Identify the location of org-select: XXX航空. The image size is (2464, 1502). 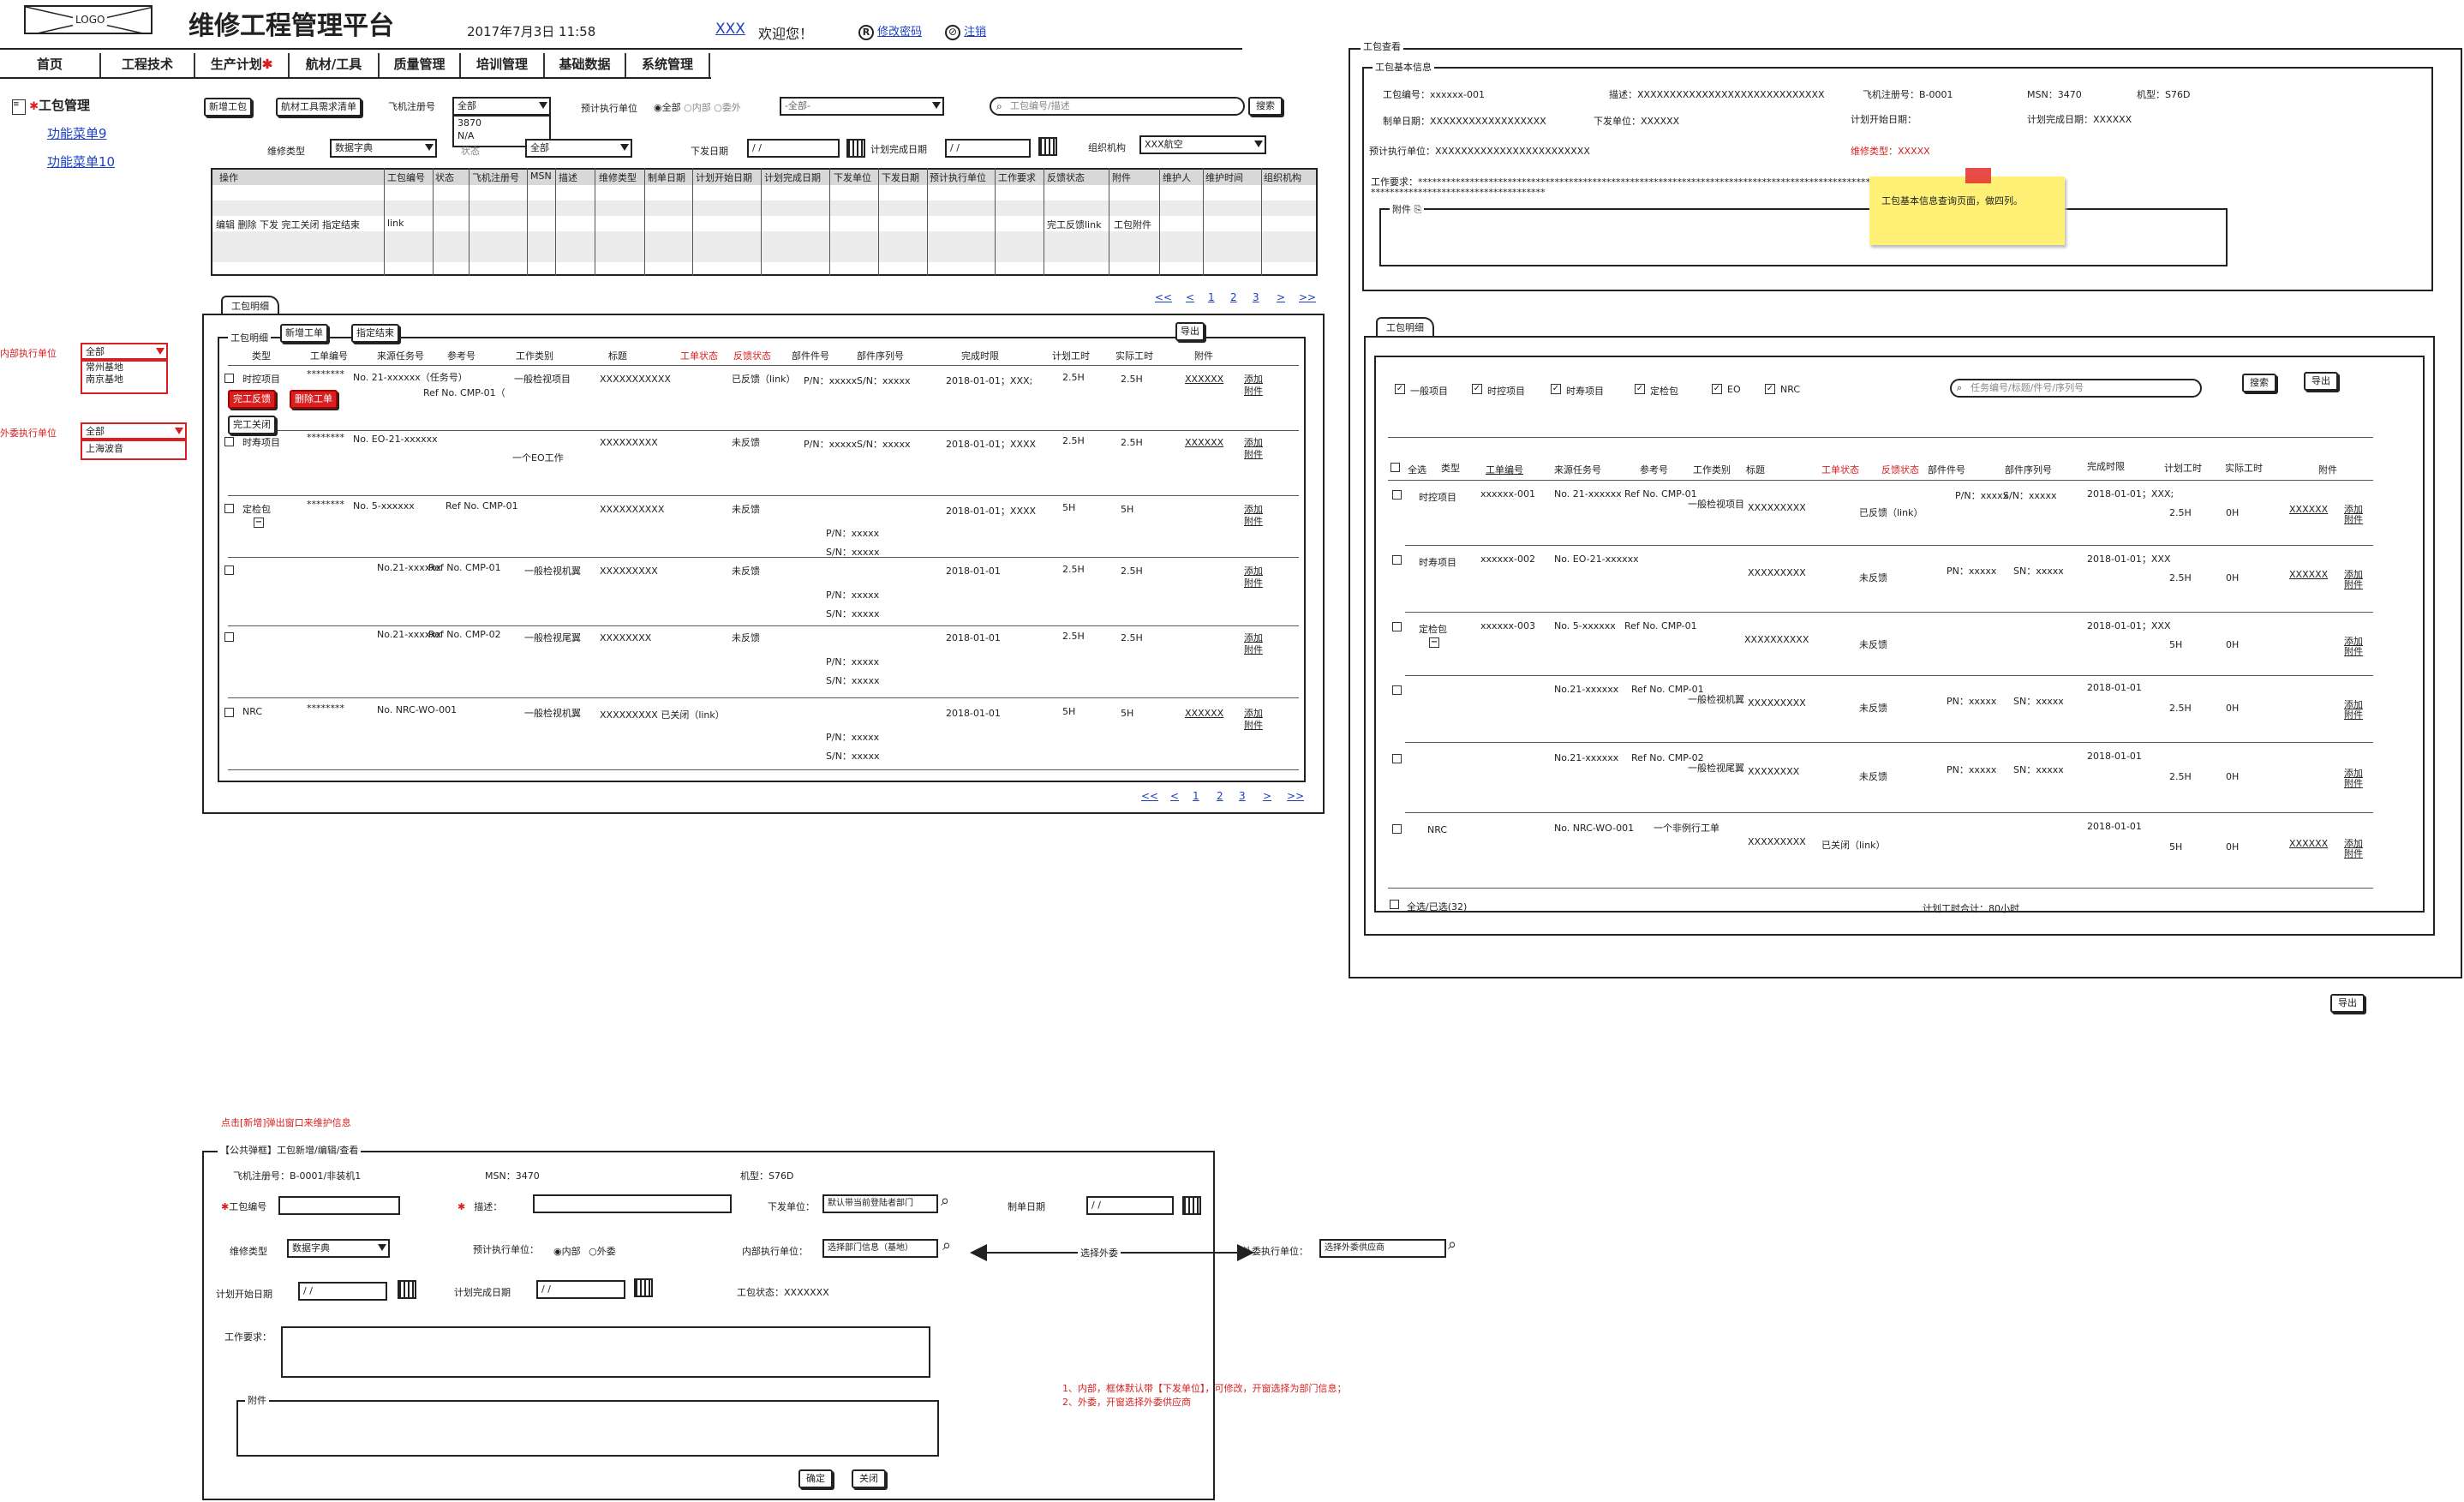
(1202, 144).